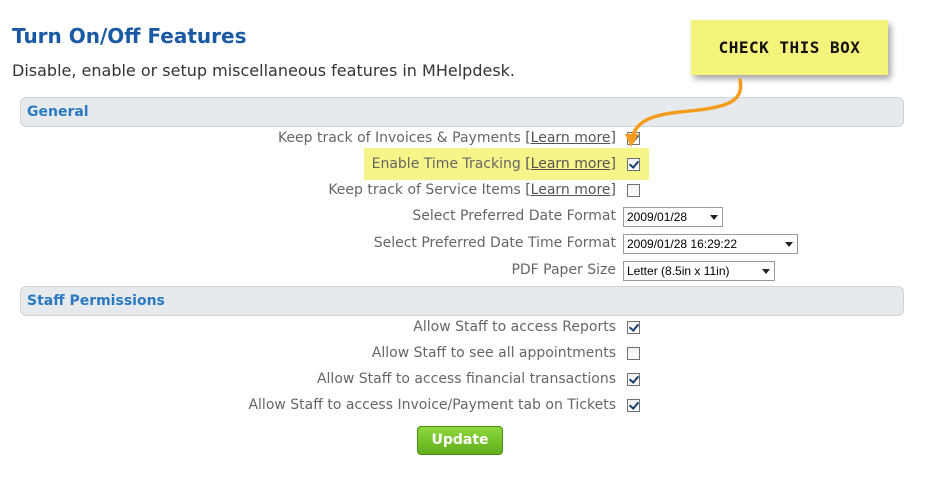 This screenshot has height=496, width=932. Describe the element at coordinates (684, 112) in the screenshot. I see `callout-arrow-icon` at that location.